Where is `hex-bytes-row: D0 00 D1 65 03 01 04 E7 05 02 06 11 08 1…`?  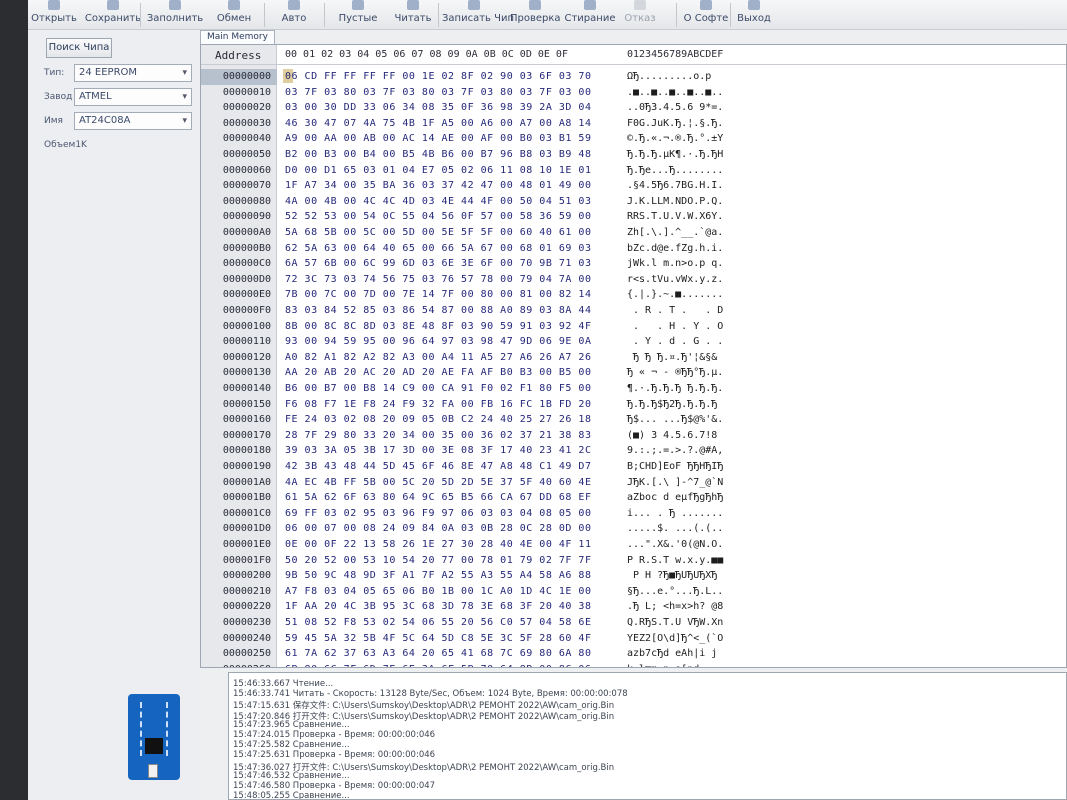 hex-bytes-row: D0 00 D1 65 03 01 04 E7 05 02 06 11 08 1… is located at coordinates (438, 171).